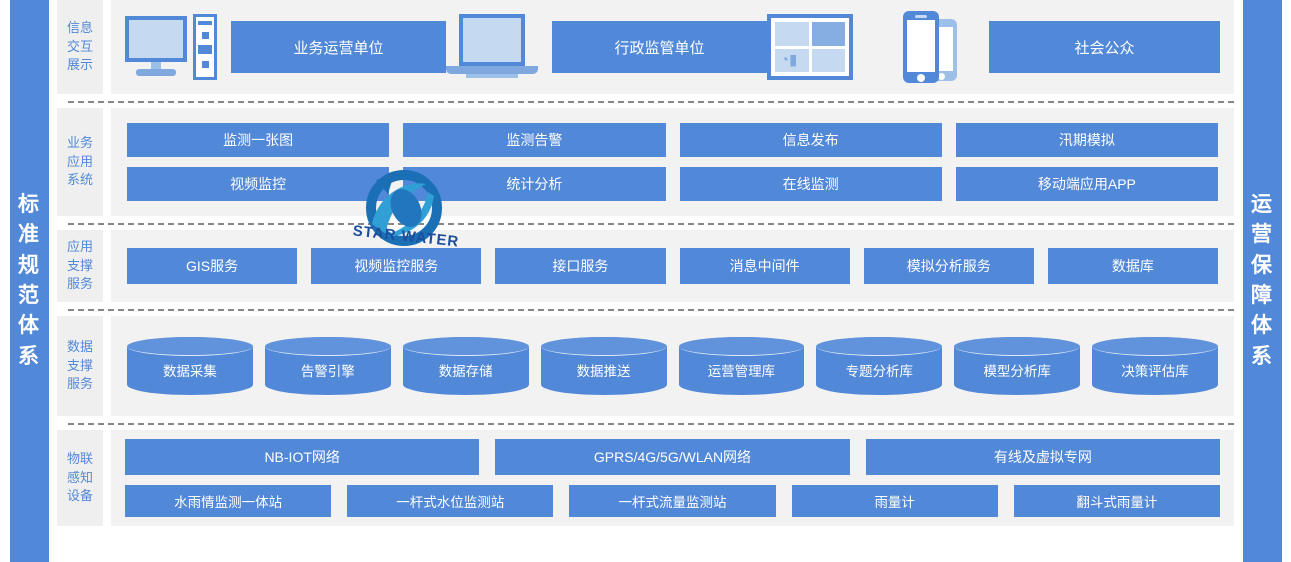  Describe the element at coordinates (789, 60) in the screenshot. I see `pie-chart-icon: ◔▮` at that location.